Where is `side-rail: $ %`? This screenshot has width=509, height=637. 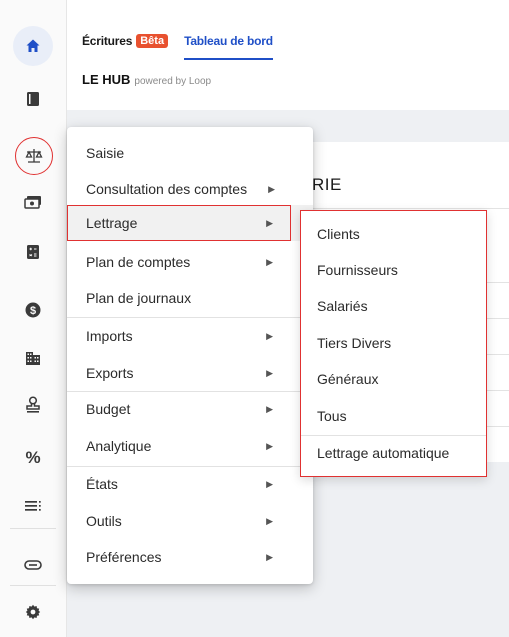
side-rail: $ % is located at coordinates (33, 318).